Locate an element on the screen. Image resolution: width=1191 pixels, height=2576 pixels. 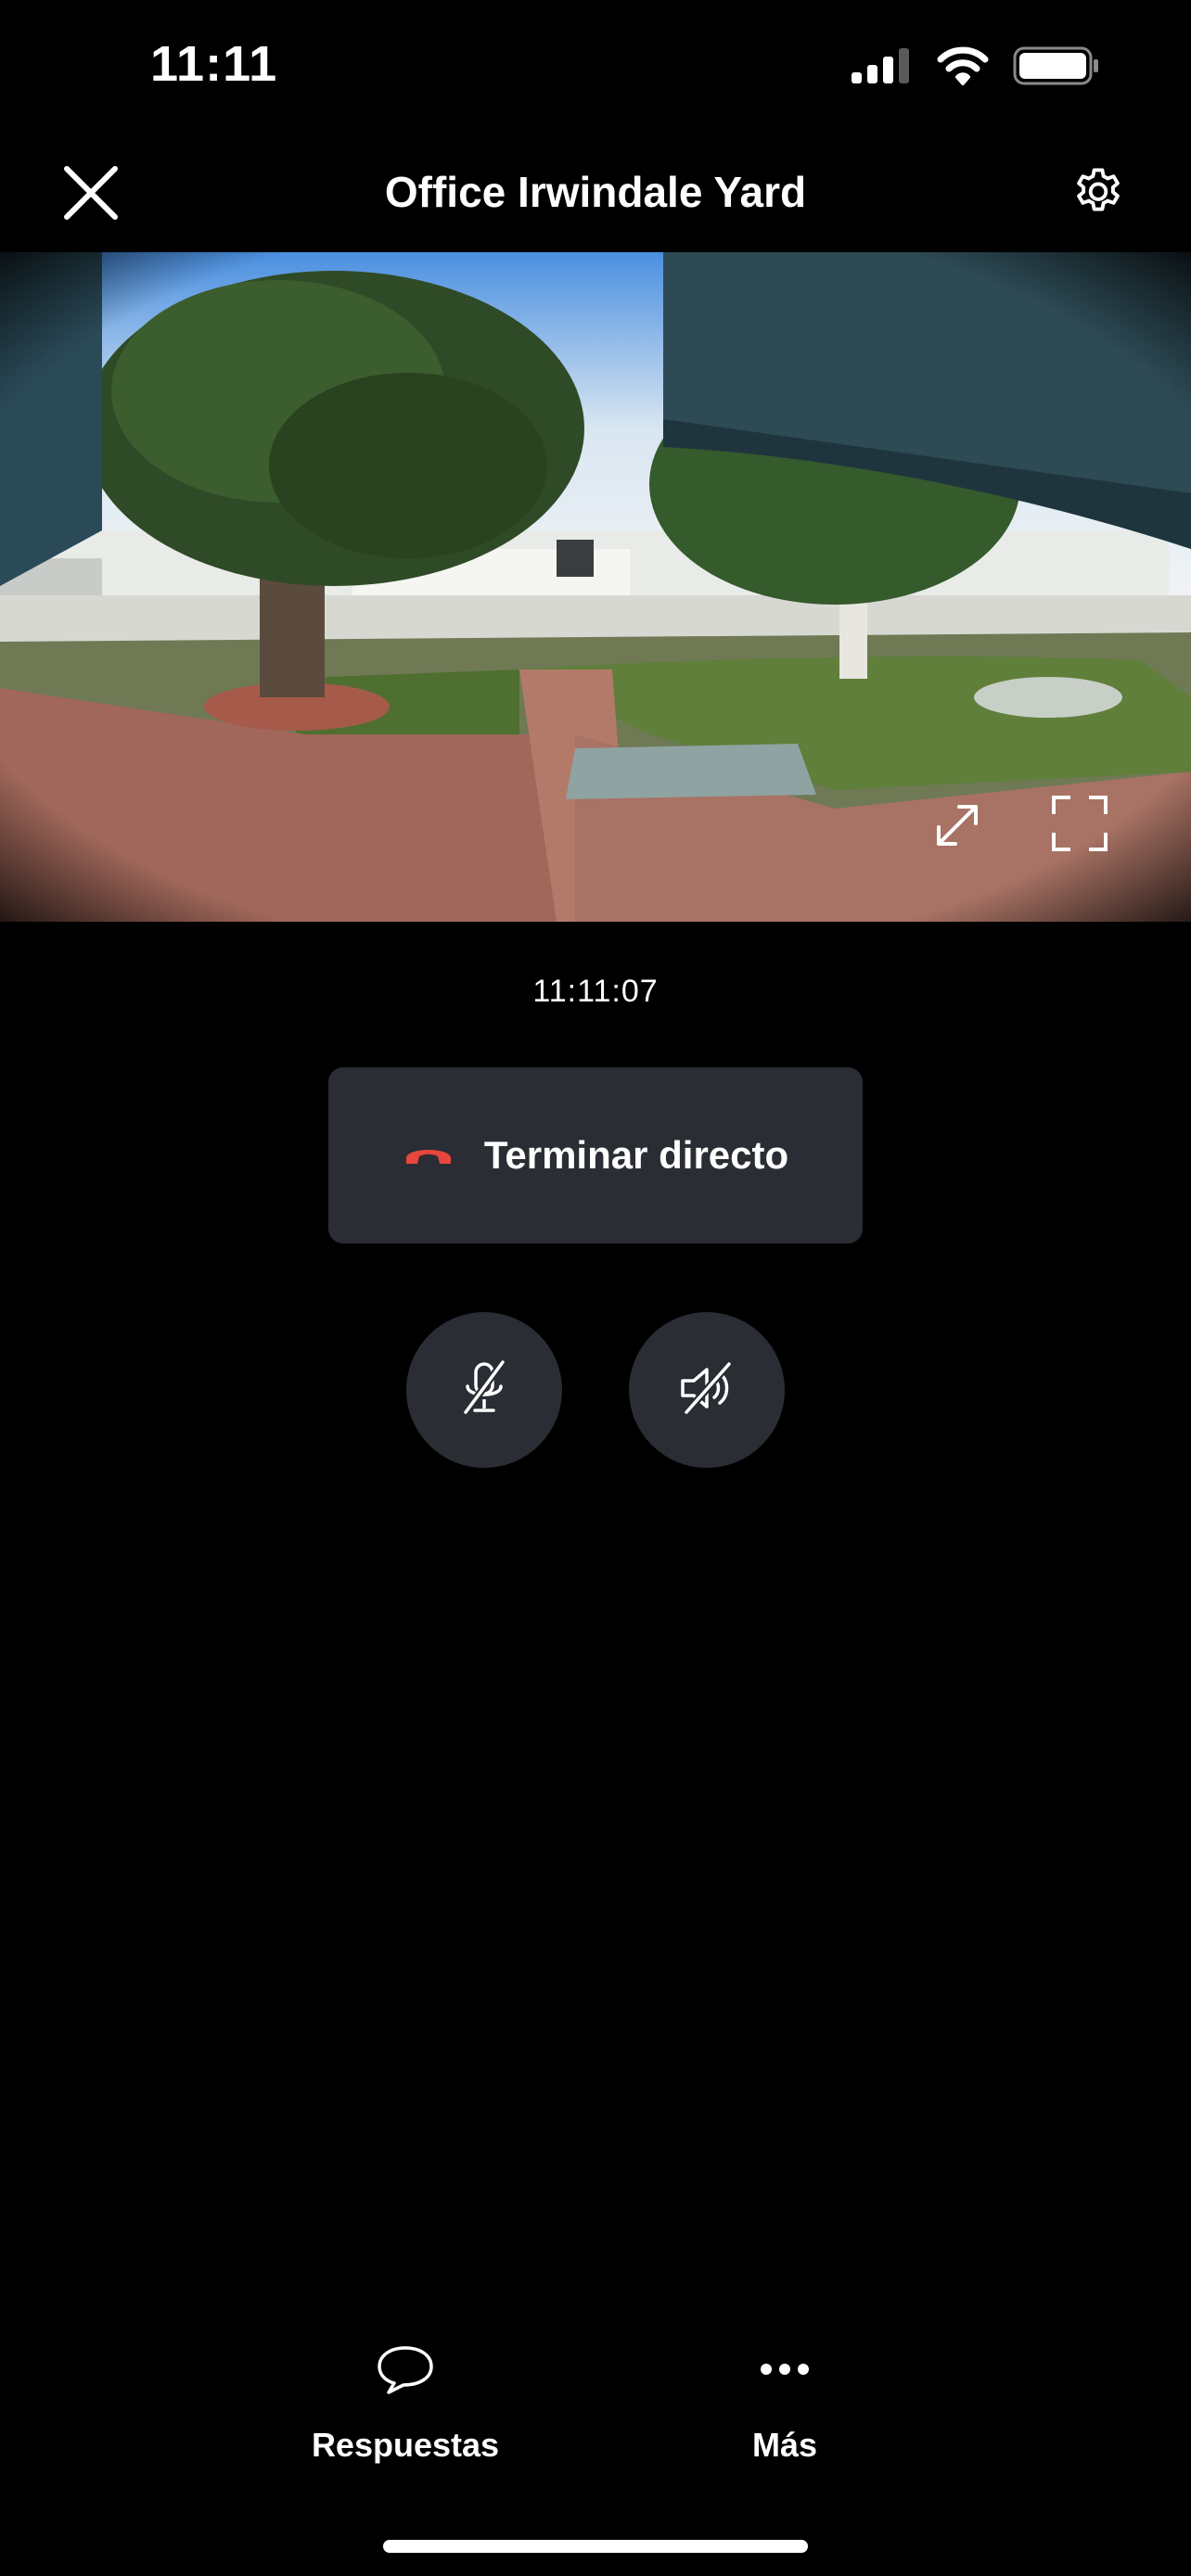
expand-button is located at coordinates (957, 827).